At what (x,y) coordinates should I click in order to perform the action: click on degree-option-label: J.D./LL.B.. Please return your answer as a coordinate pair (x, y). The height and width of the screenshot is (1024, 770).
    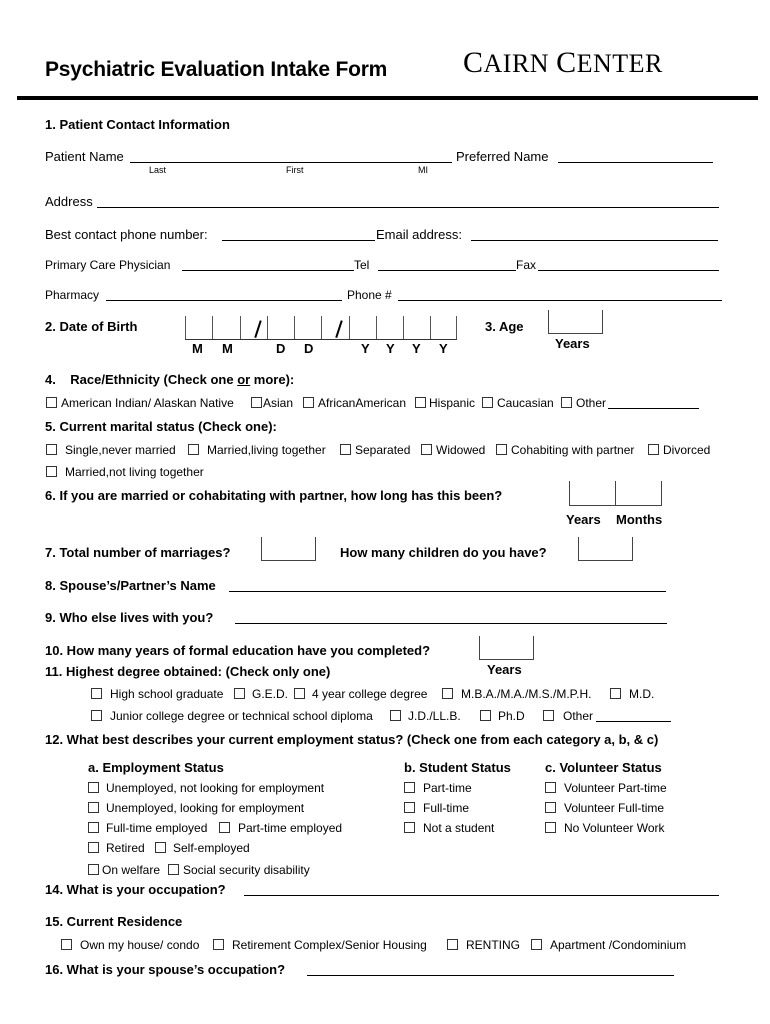
    Looking at the image, I should click on (434, 716).